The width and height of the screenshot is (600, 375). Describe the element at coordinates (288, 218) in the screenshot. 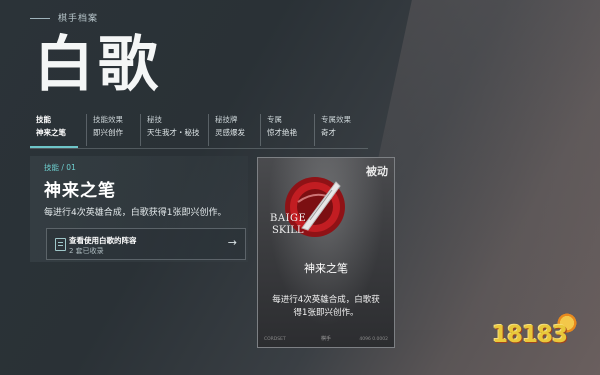

I see `card-latin-line1: BAIGE` at that location.